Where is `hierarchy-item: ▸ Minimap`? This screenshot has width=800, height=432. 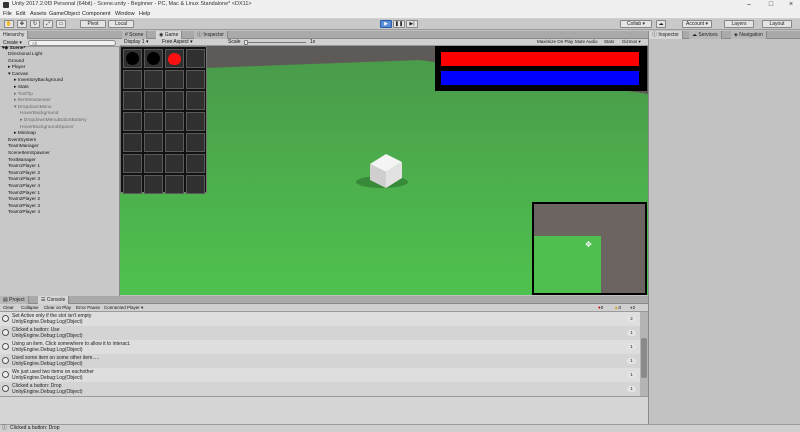 hierarchy-item: ▸ Minimap is located at coordinates (25, 134).